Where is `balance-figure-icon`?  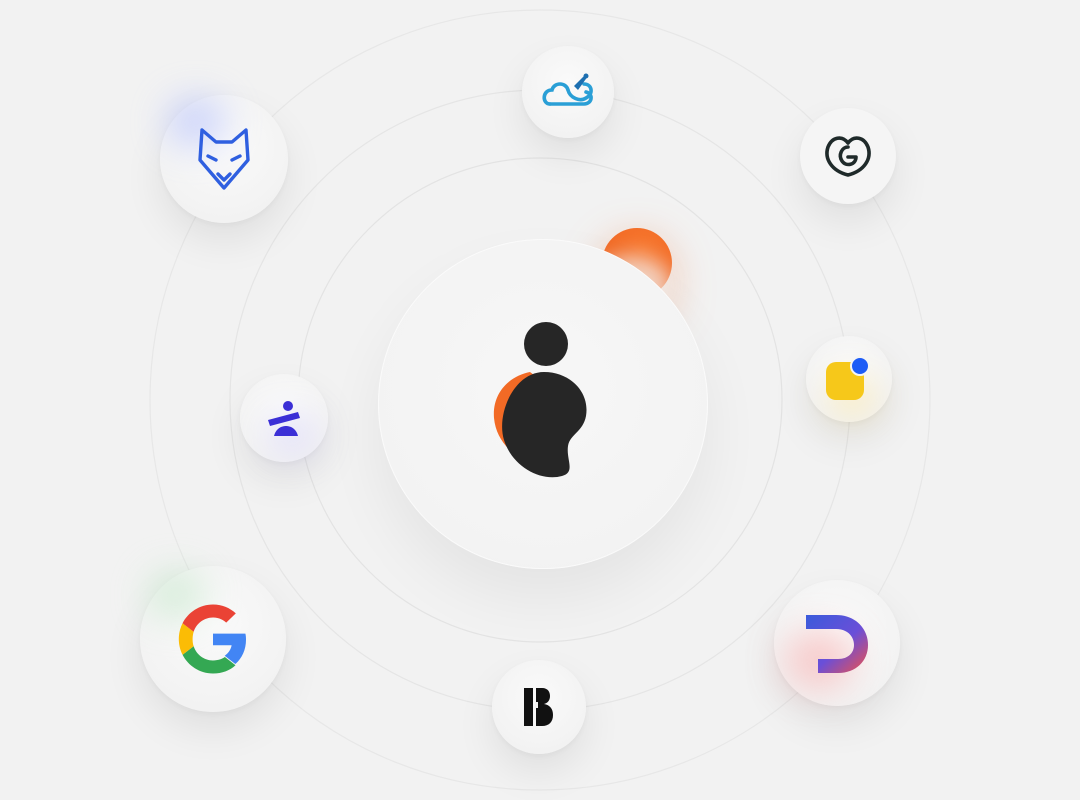 balance-figure-icon is located at coordinates (284, 418).